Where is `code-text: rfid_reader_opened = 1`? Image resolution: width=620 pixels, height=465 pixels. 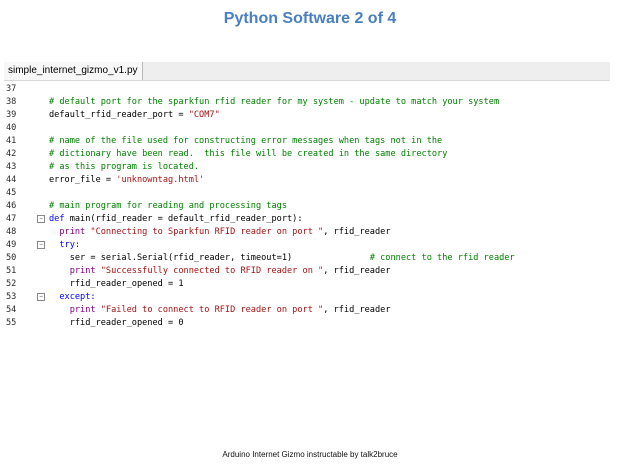
code-text: rfid_reader_opened = 1 is located at coordinates (116, 284).